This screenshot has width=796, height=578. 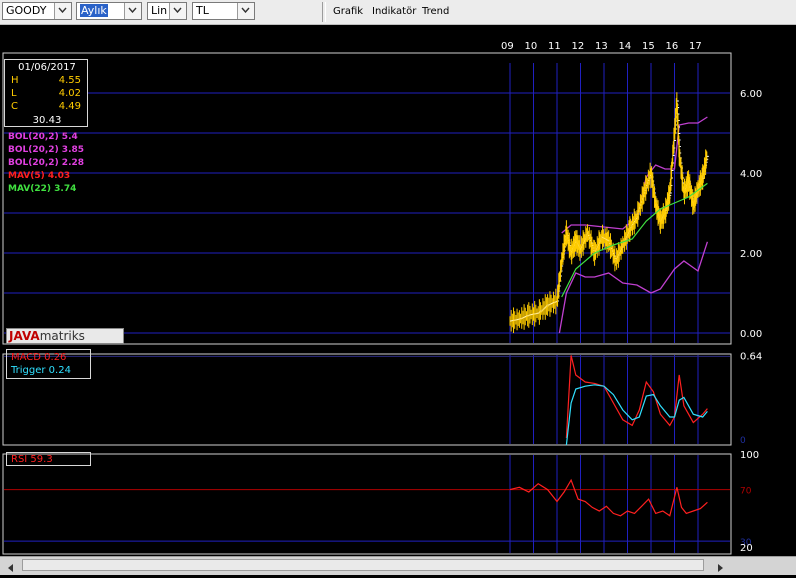 I want to click on macd-label: MACD 0.26, so click(x=39, y=357).